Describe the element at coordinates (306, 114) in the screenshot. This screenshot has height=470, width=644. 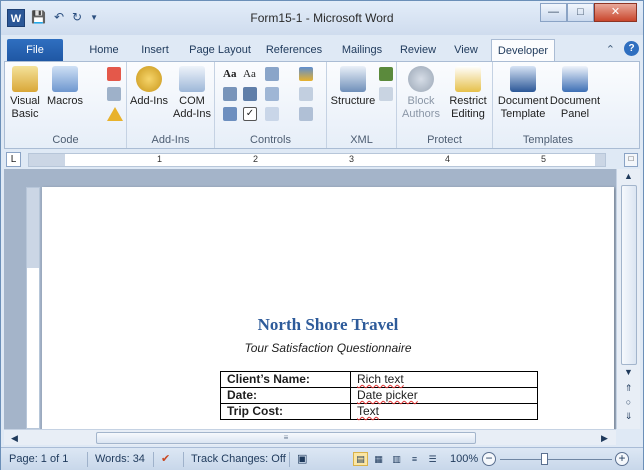
I see `group-icon` at that location.